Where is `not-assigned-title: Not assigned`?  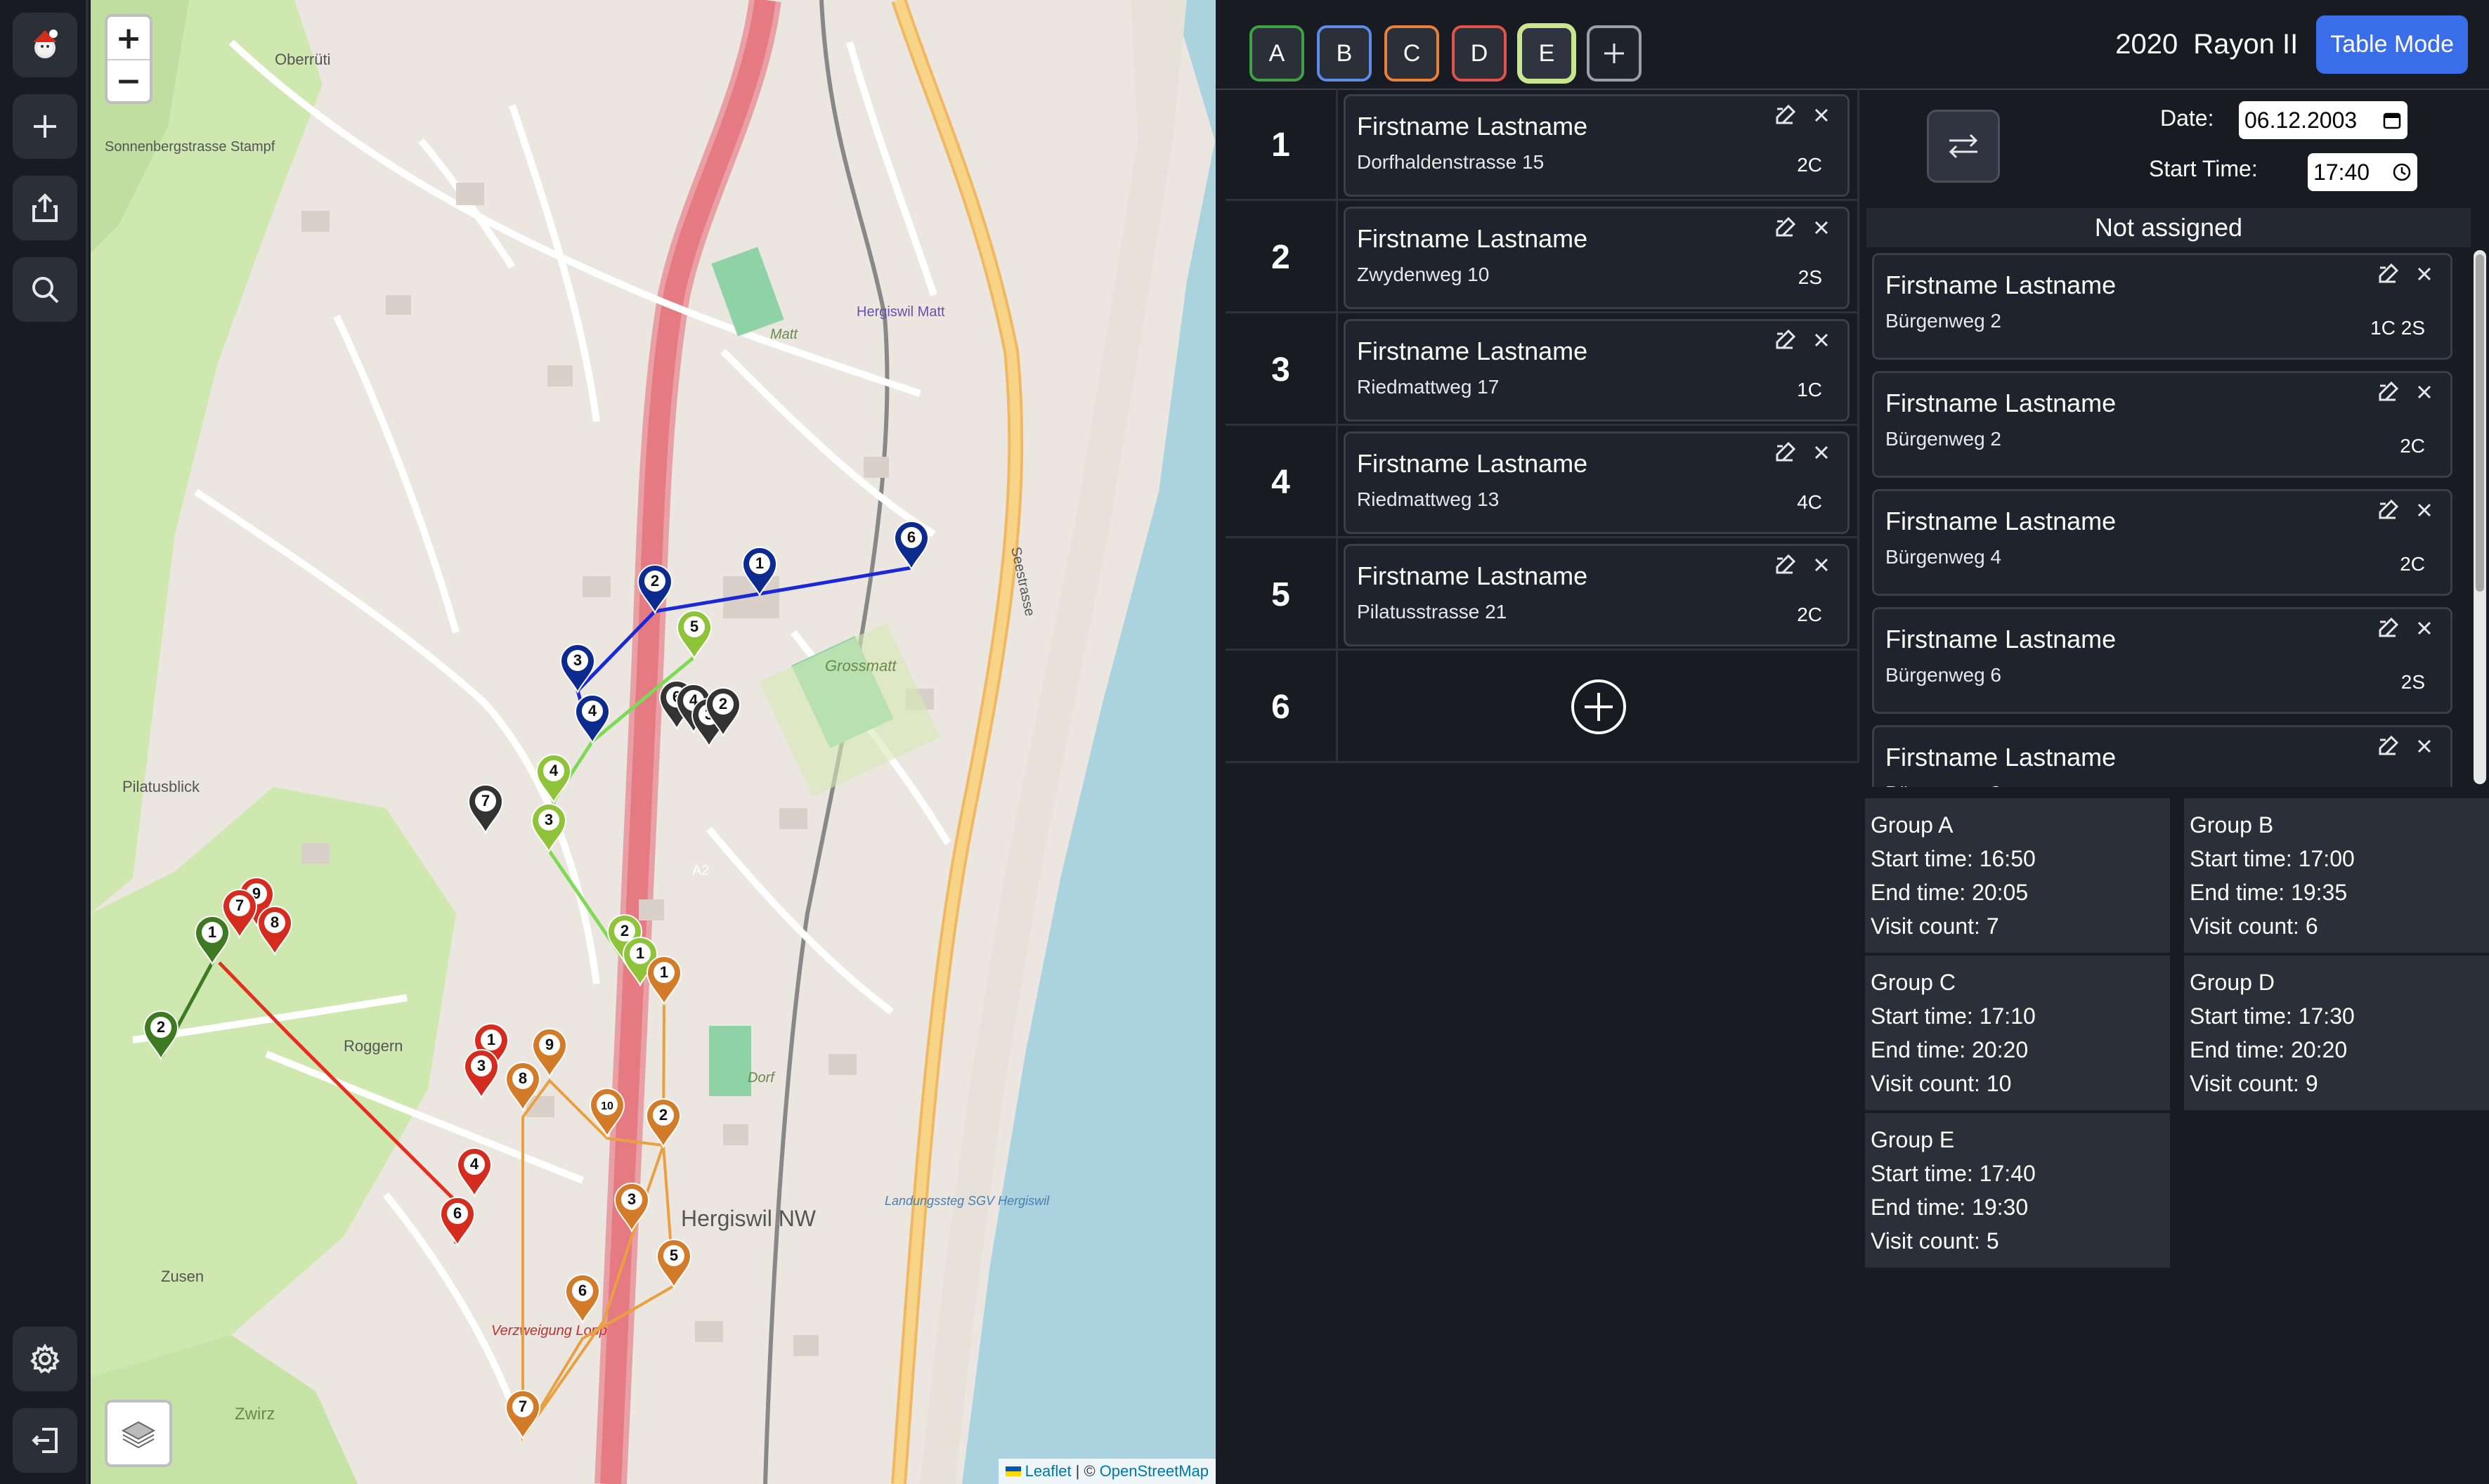 not-assigned-title: Not assigned is located at coordinates (2169, 227).